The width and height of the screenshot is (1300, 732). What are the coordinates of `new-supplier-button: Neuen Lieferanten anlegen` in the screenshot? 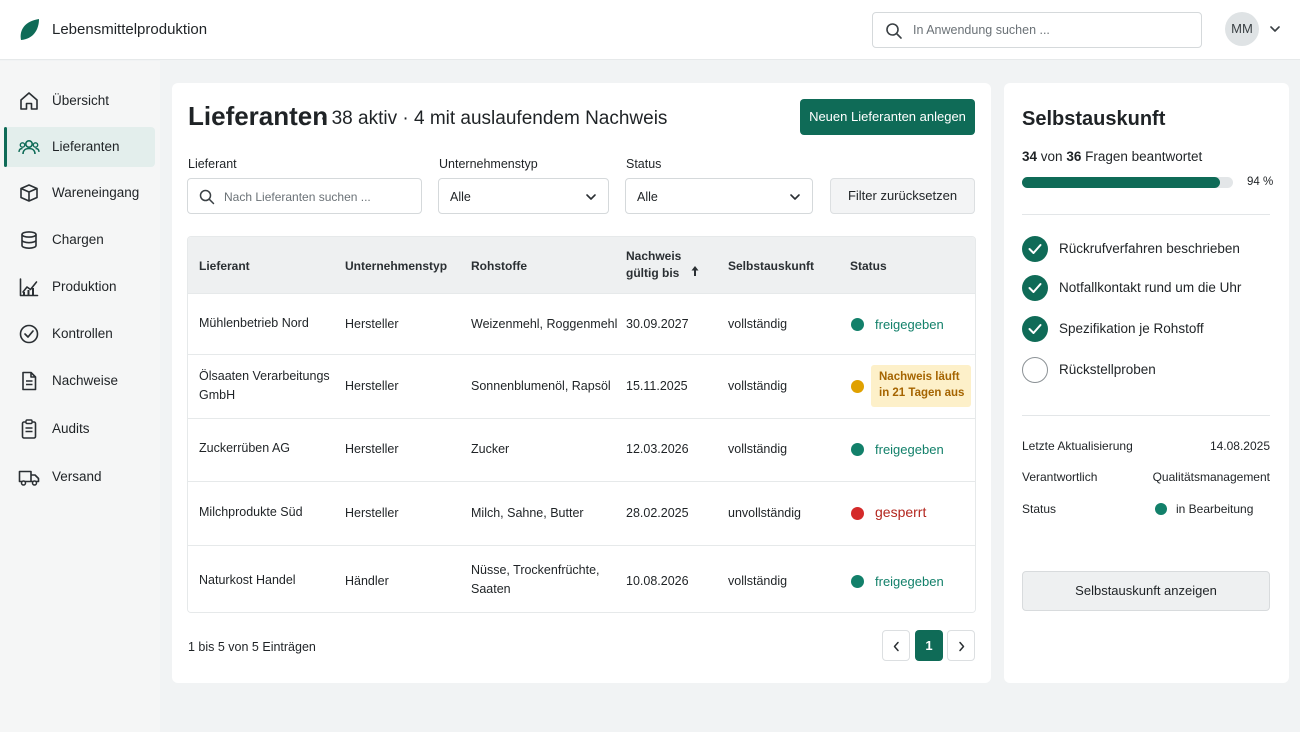 It's located at (887, 117).